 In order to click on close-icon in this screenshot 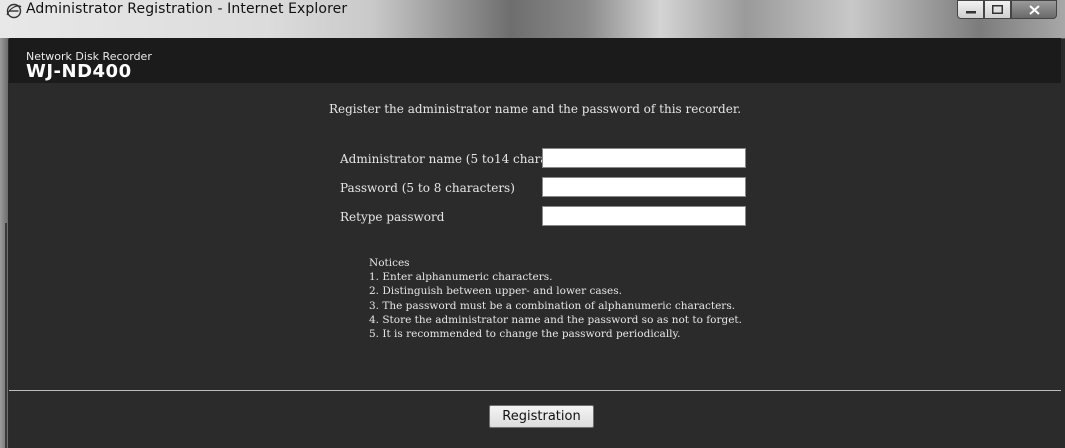, I will do `click(1034, 9)`.